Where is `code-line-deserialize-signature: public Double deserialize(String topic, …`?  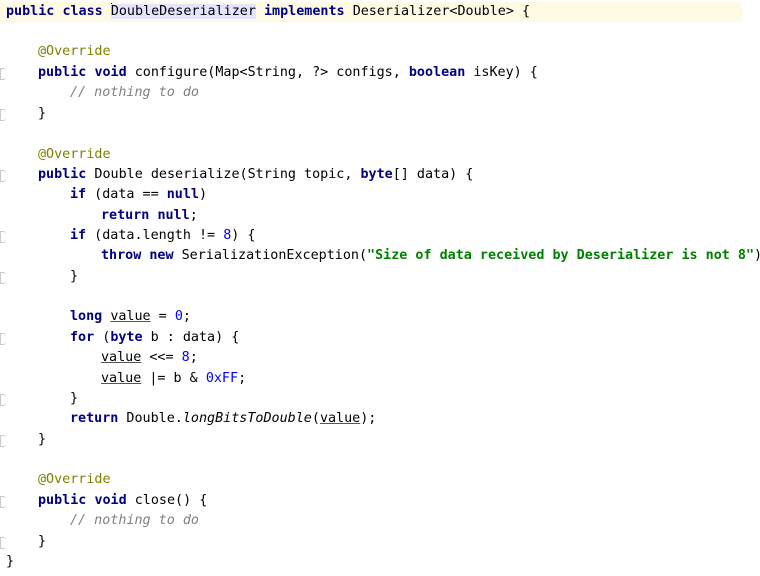 code-line-deserialize-signature: public Double deserialize(String topic, … is located at coordinates (380, 175).